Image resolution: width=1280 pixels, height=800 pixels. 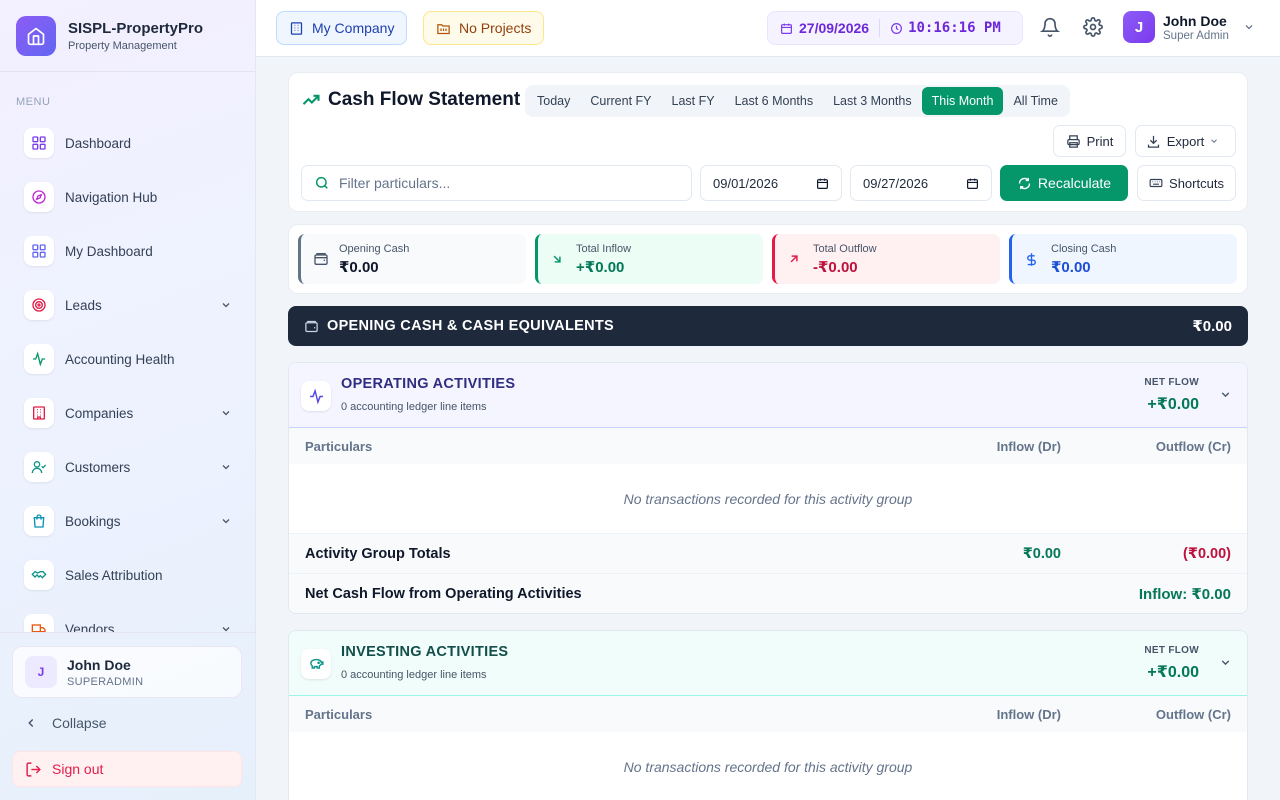 I want to click on current-date: 27/09/2026, so click(x=834, y=28).